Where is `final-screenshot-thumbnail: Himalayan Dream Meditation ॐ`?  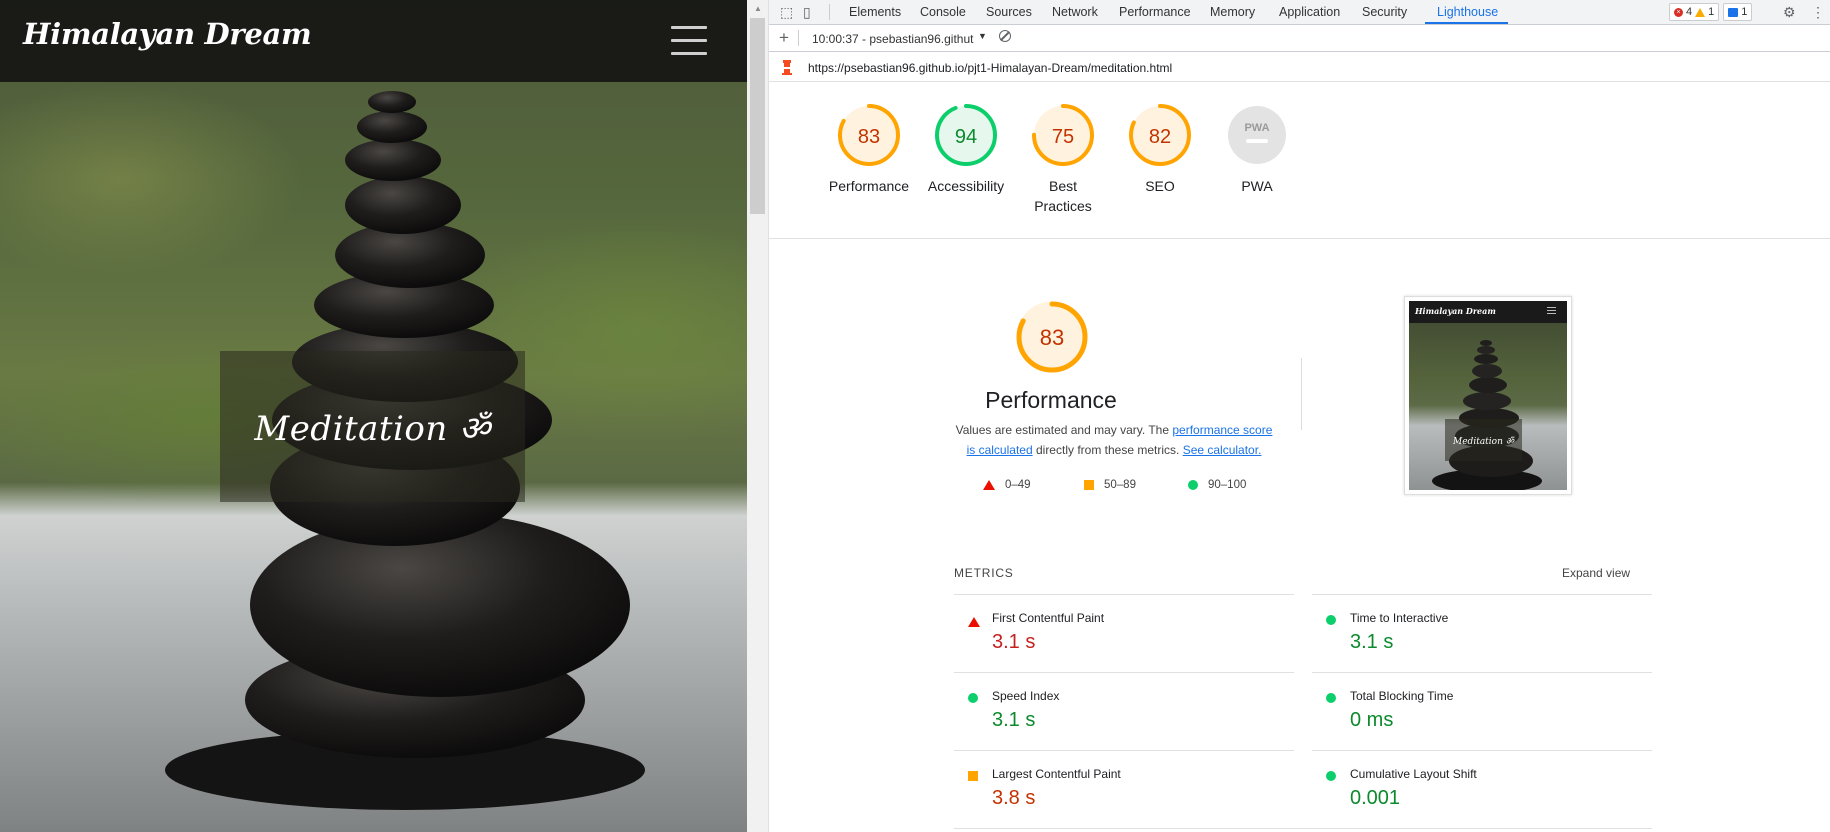 final-screenshot-thumbnail: Himalayan Dream Meditation ॐ is located at coordinates (1488, 395).